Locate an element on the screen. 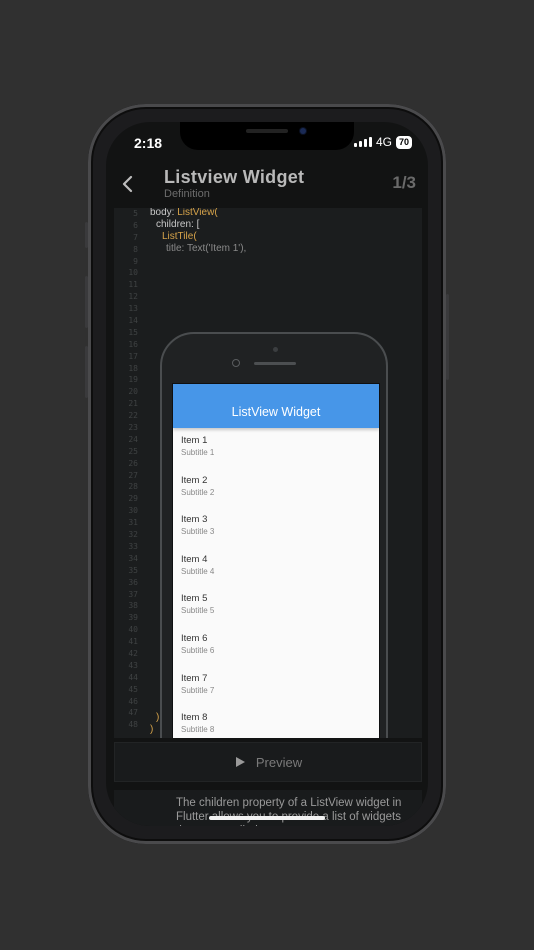 The width and height of the screenshot is (534, 950). line-number: 33 is located at coordinates (133, 546).